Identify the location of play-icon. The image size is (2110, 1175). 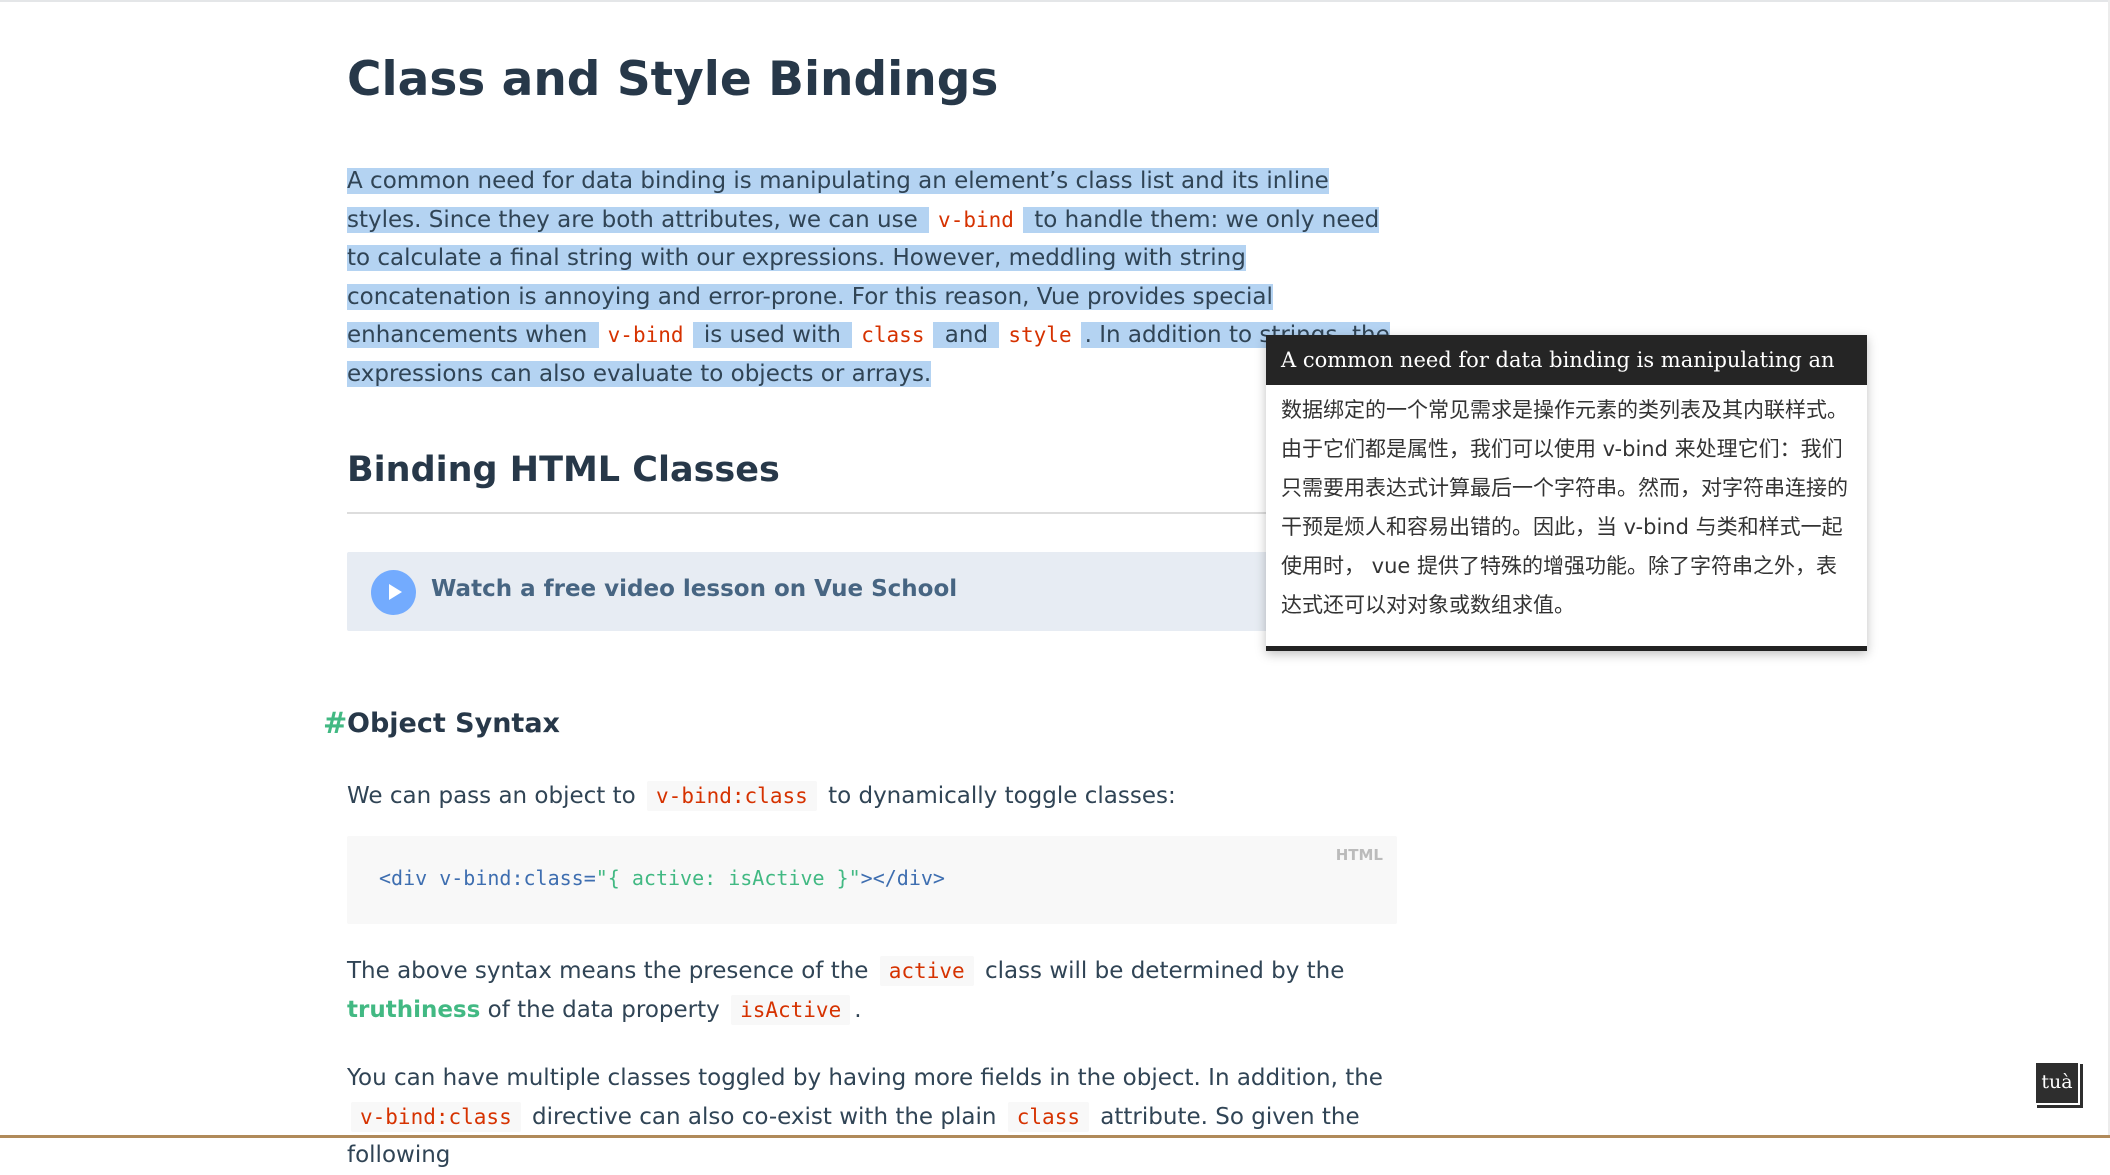
(393, 592).